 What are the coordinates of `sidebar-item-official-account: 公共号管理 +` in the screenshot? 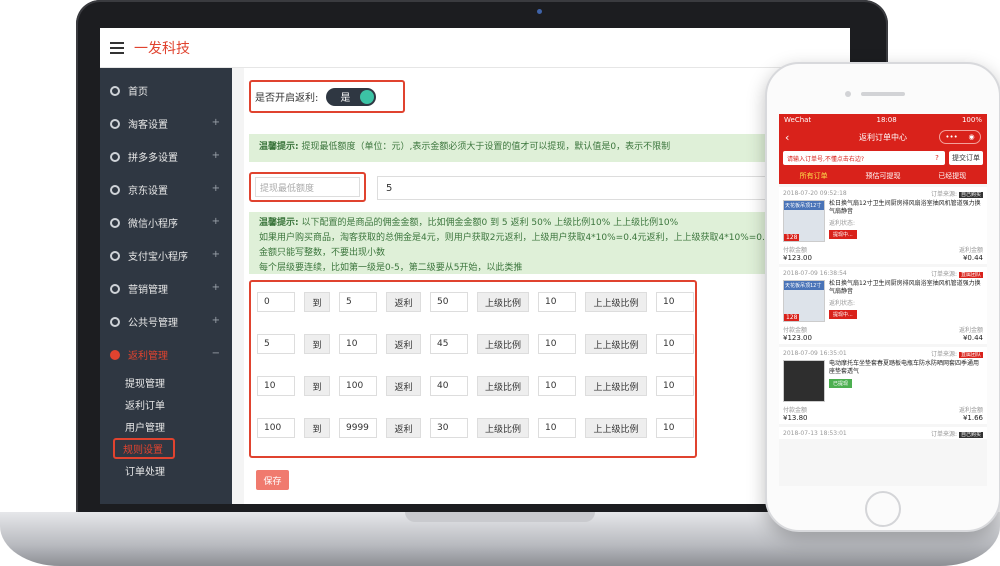 It's located at (166, 321).